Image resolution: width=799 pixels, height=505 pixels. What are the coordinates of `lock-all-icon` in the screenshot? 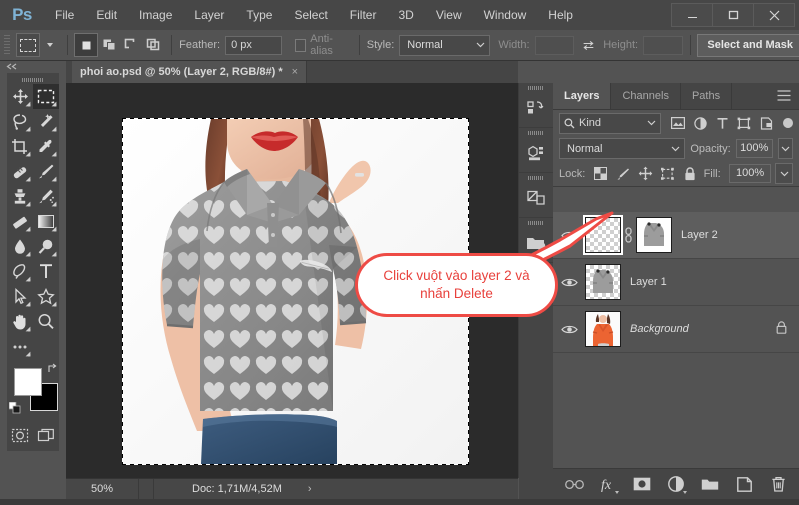 It's located at (690, 173).